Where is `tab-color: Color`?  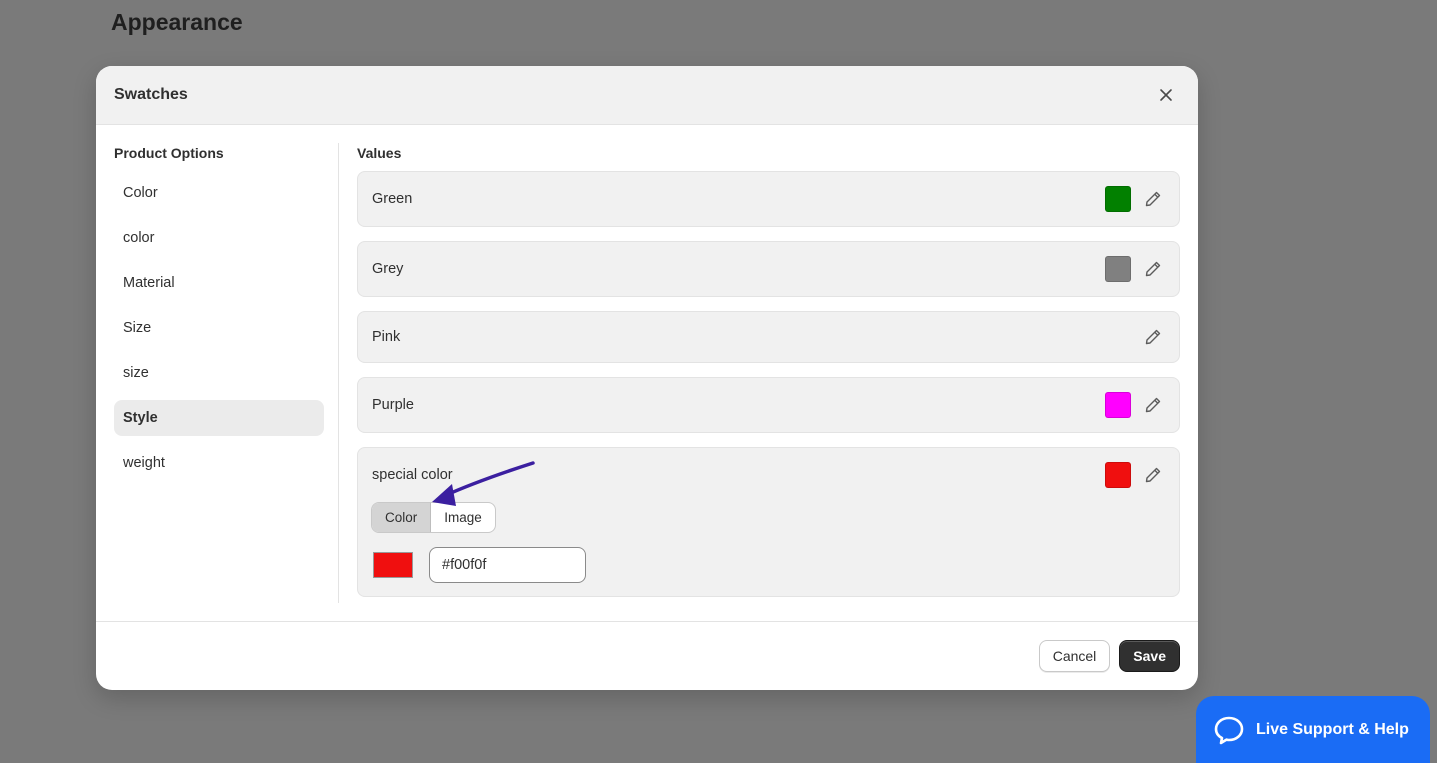
tab-color: Color is located at coordinates (402, 517).